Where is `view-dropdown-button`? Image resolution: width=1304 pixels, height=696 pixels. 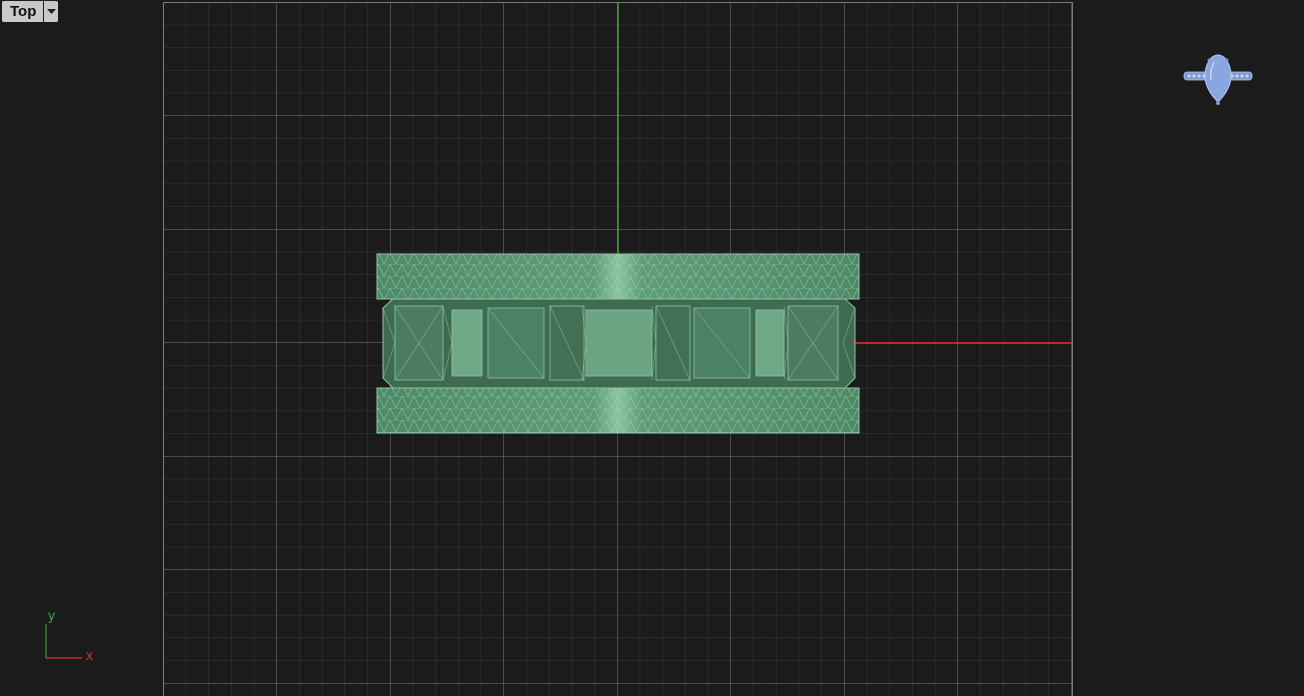 view-dropdown-button is located at coordinates (51, 11).